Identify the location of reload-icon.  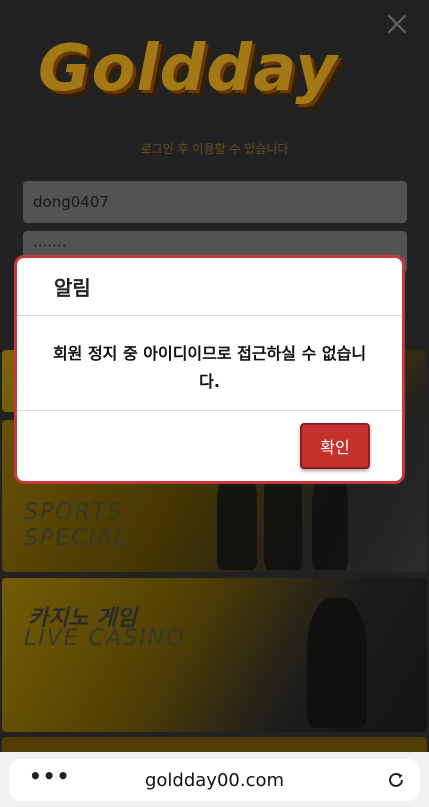
(396, 780).